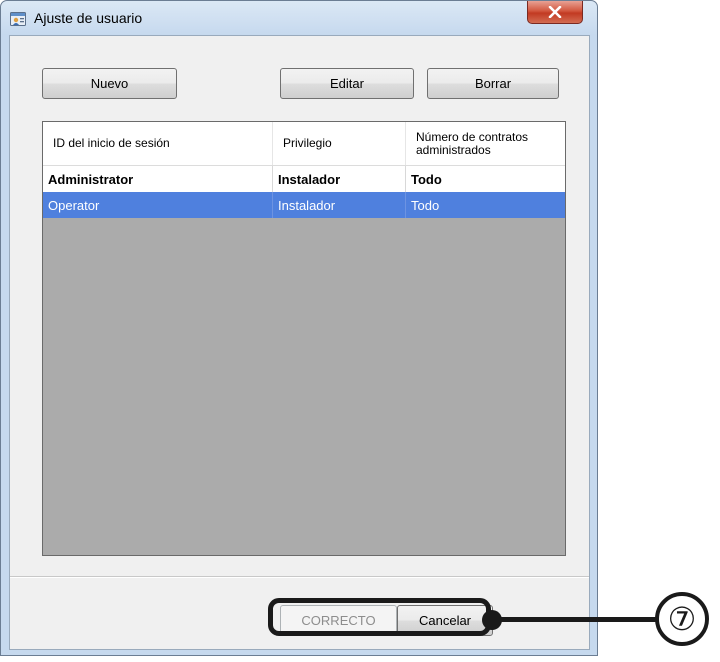 The height and width of the screenshot is (662, 720). What do you see at coordinates (158, 205) in the screenshot?
I see `cell-login-id: Operator` at bounding box center [158, 205].